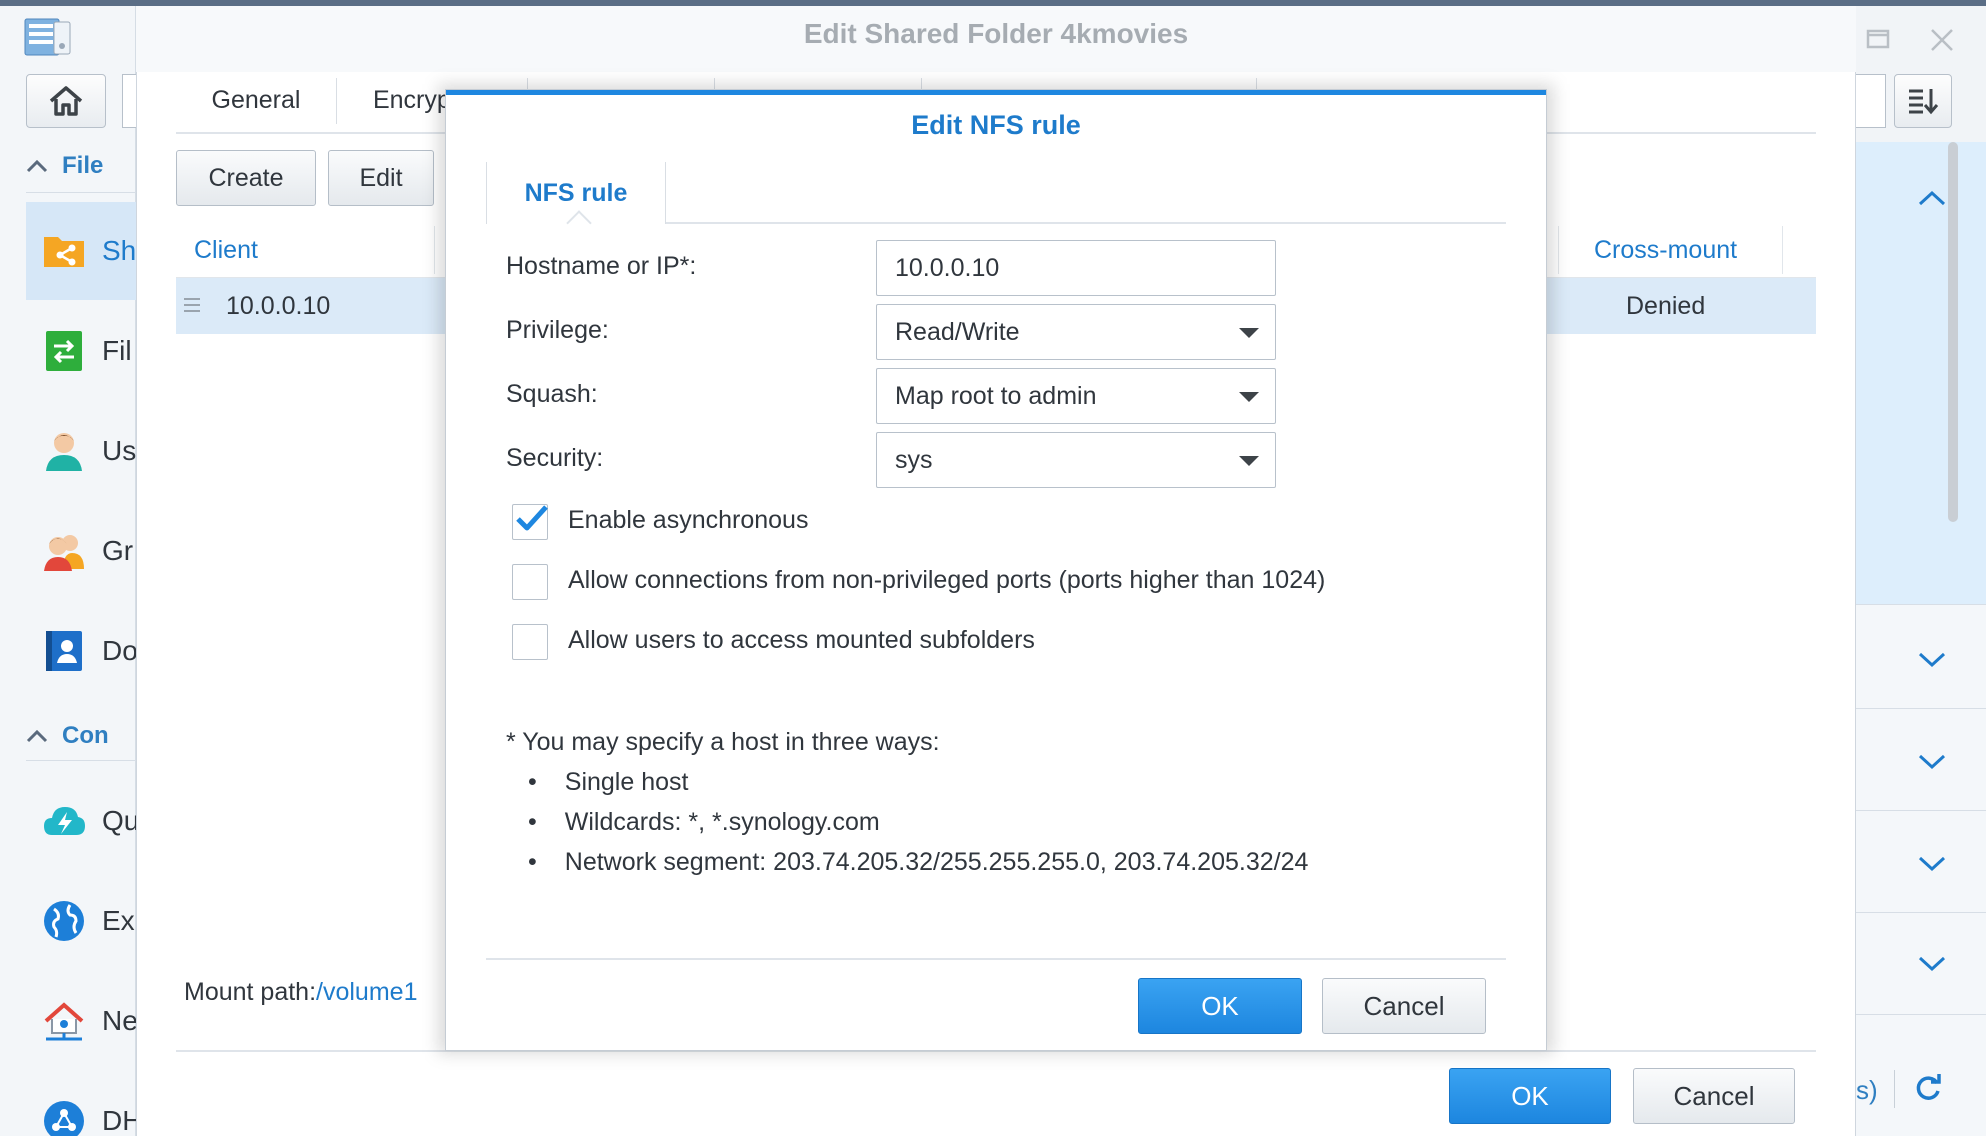  What do you see at coordinates (64, 1117) in the screenshot?
I see `dhcp-server-icon` at bounding box center [64, 1117].